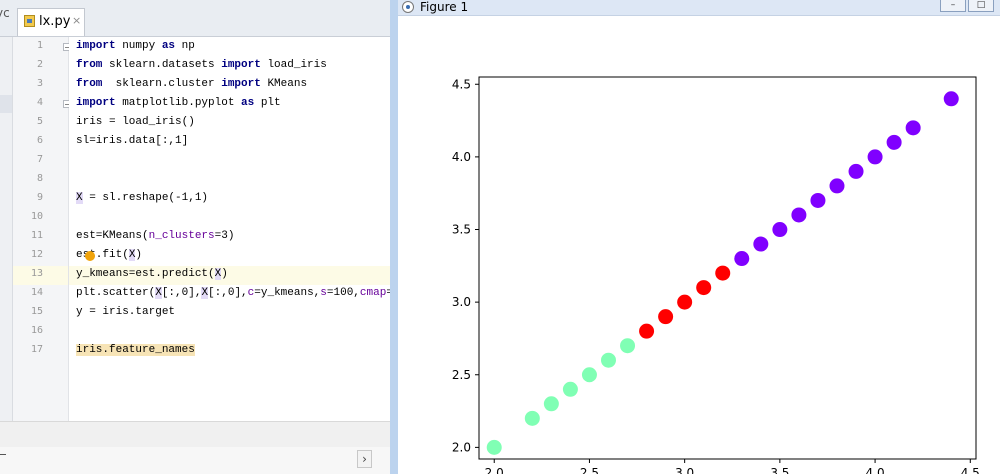  Describe the element at coordinates (699, 8) in the screenshot. I see `figure-titlebar: Figure 1 – □` at that location.